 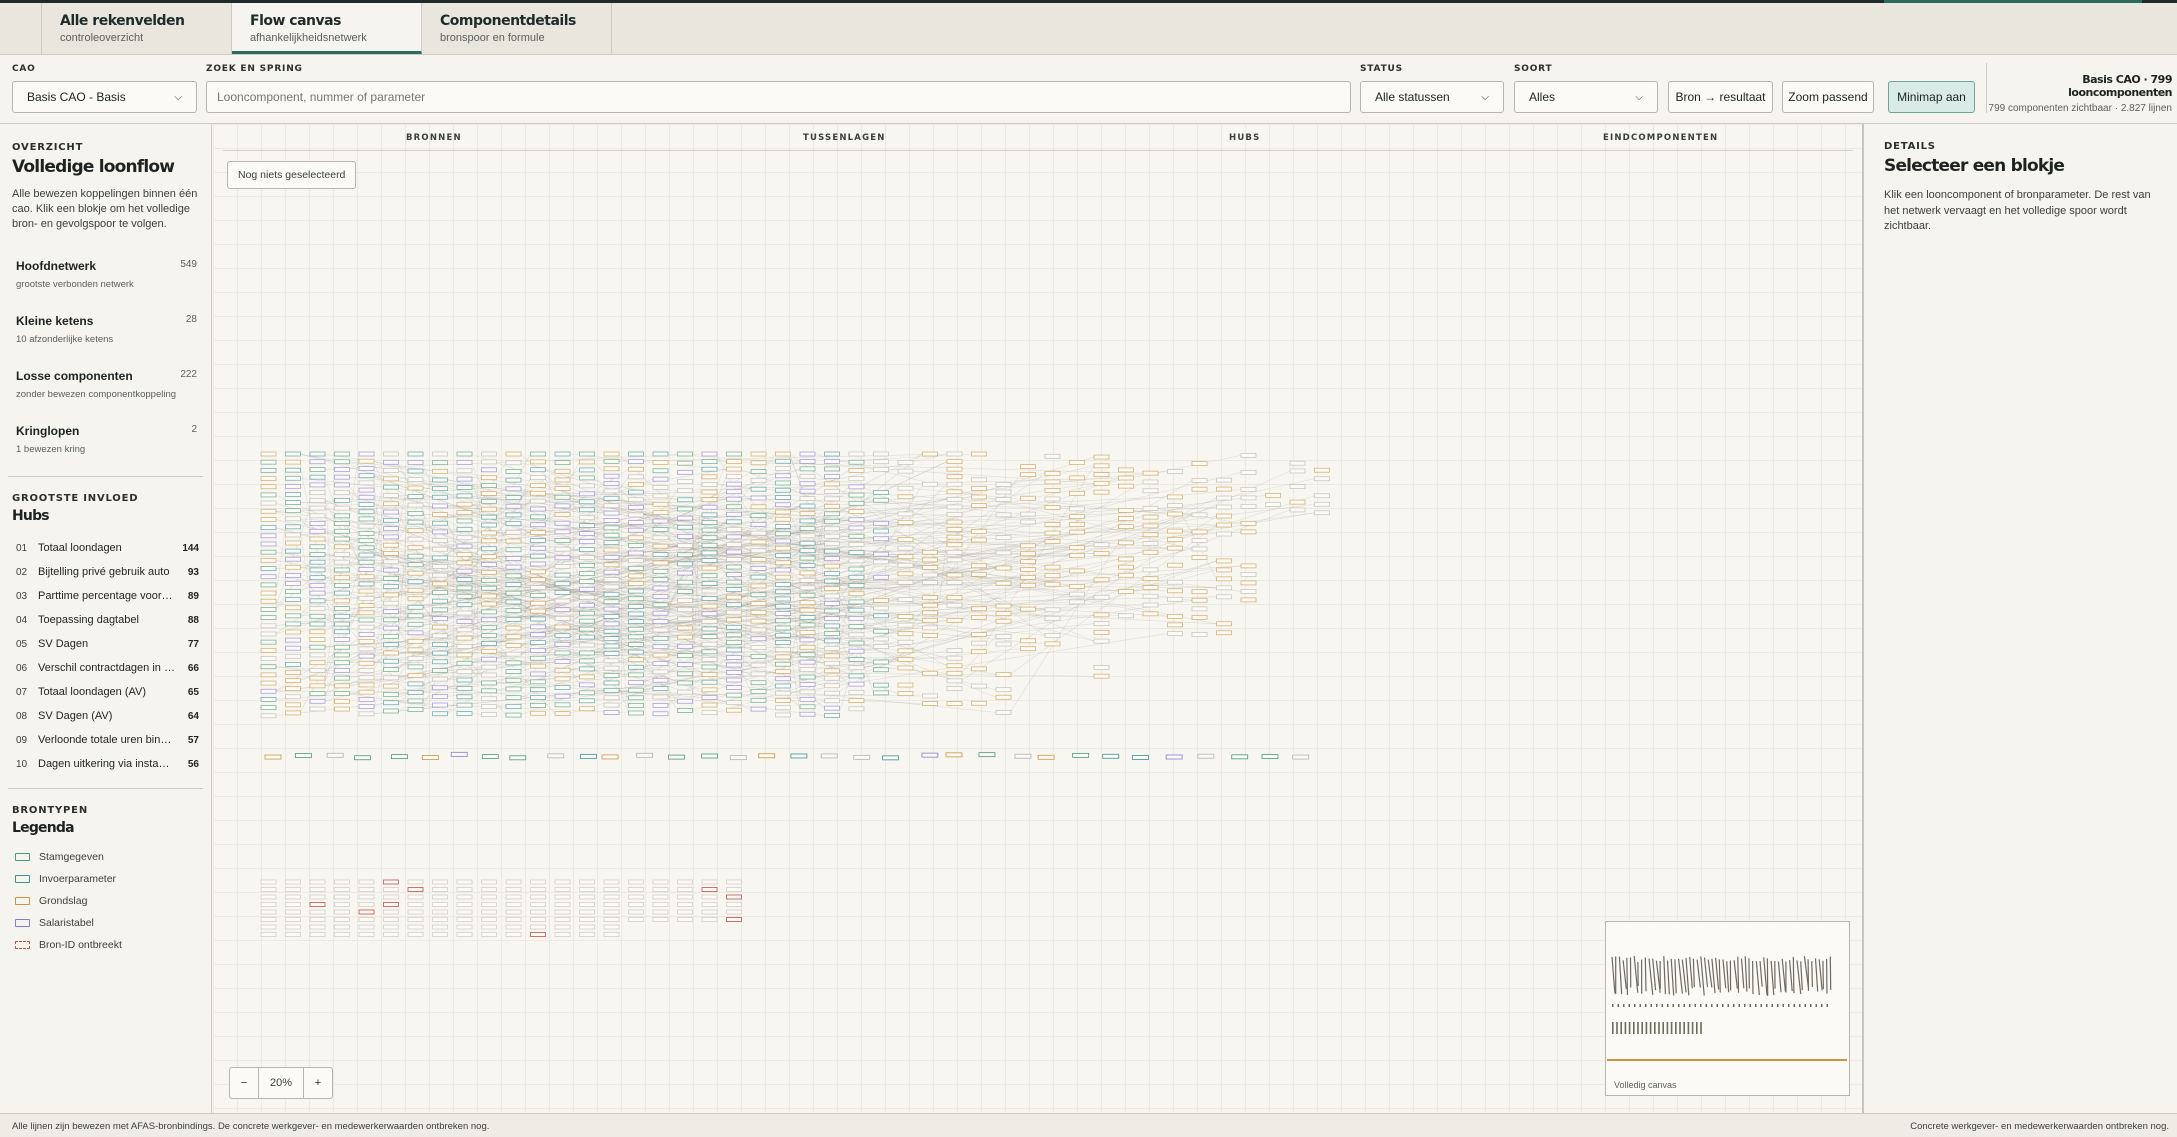 I want to click on hub-item: 05 SV Dagen 77, so click(x=105, y=644).